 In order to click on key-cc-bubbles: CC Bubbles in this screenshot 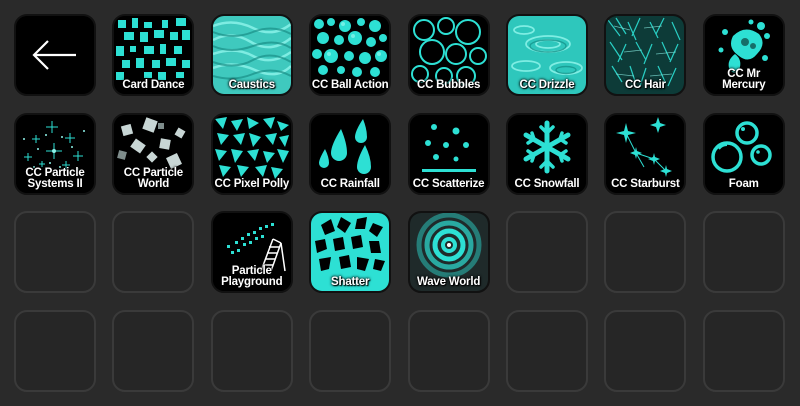, I will do `click(448, 55)`.